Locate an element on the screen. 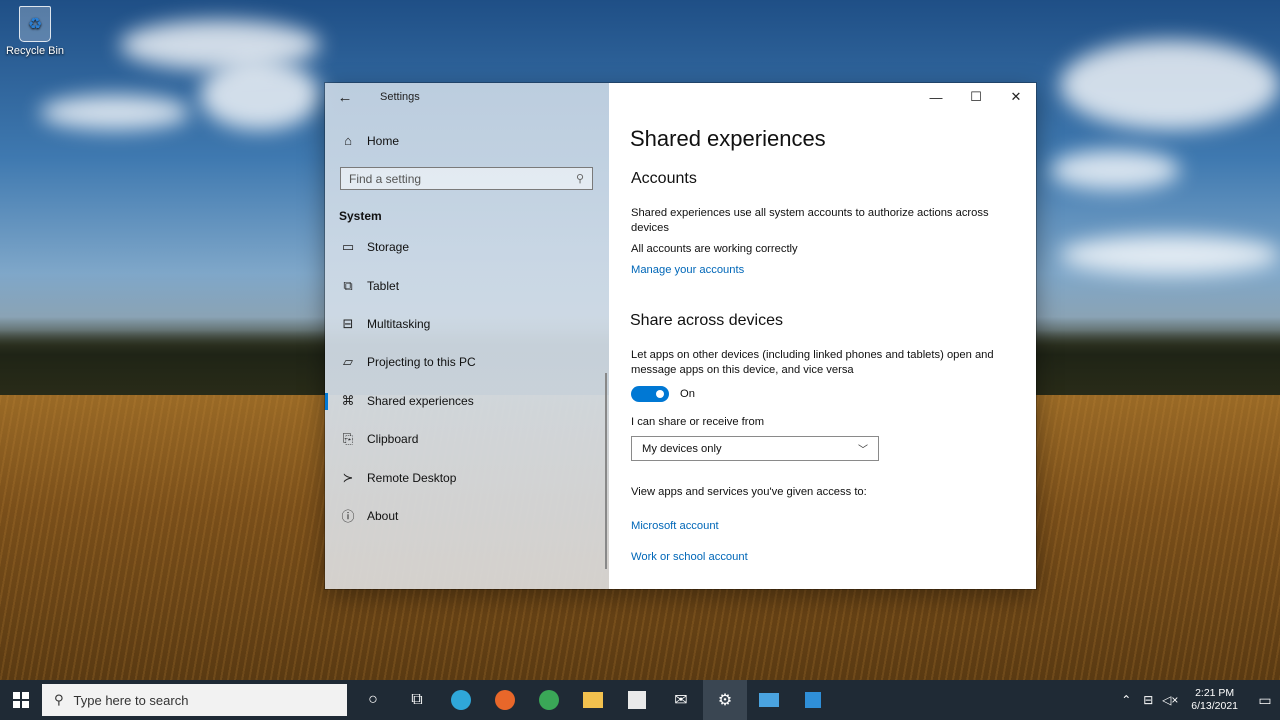 Image resolution: width=1280 pixels, height=720 pixels. nav-home-label: Home is located at coordinates (383, 140).